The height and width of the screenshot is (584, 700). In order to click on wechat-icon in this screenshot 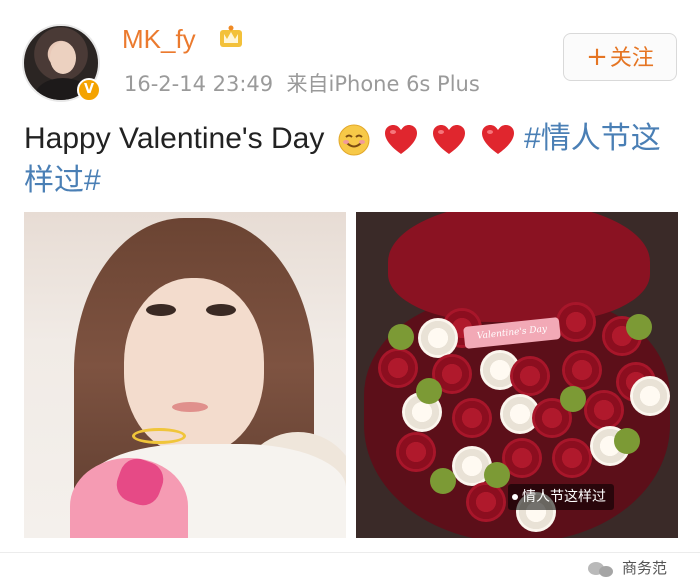, I will do `click(603, 569)`.